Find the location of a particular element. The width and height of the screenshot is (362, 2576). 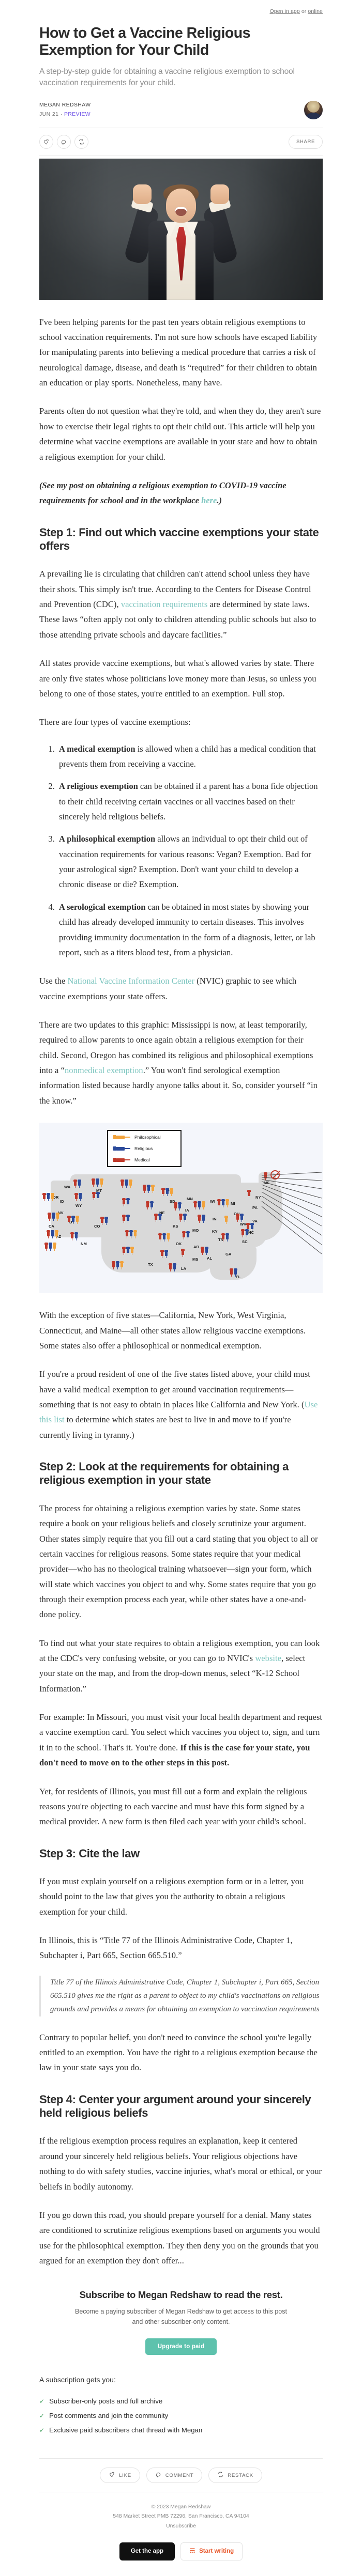

footer-comment-button: COMMENT is located at coordinates (174, 2476).